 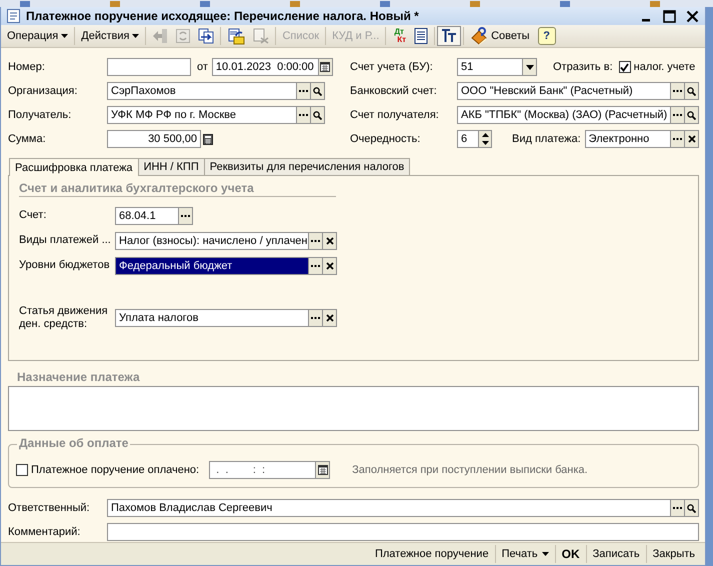 What do you see at coordinates (115, 470) in the screenshot?
I see `checkbox-label: Платежное поручение оплачено:` at bounding box center [115, 470].